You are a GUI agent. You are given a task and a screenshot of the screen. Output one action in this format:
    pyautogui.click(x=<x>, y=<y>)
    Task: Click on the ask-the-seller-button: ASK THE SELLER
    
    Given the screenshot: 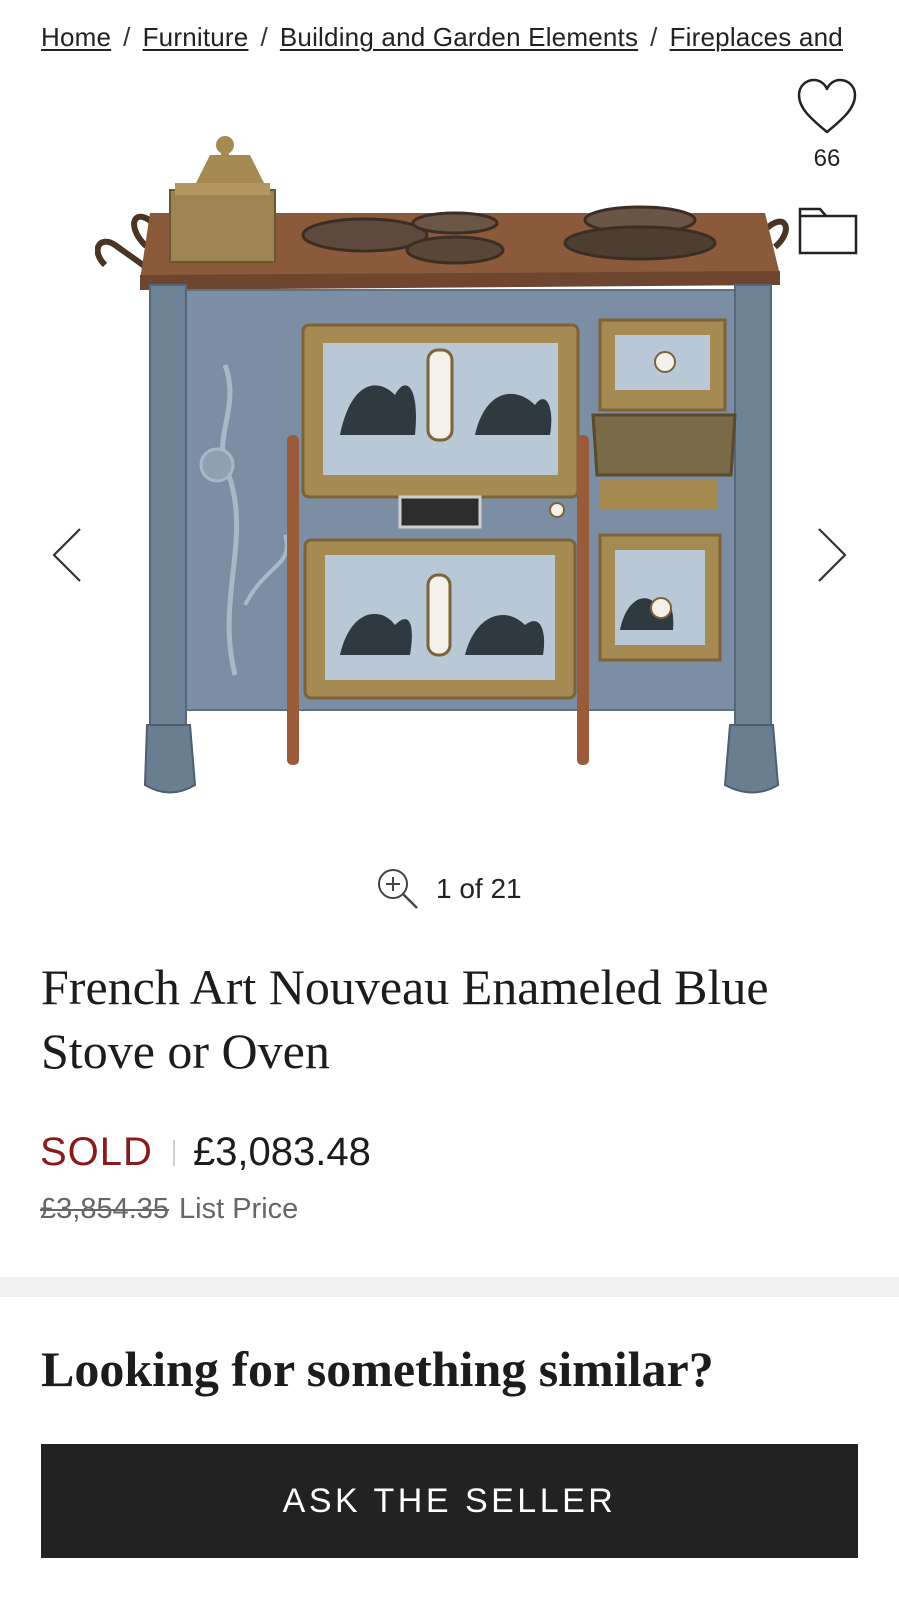 What is the action you would take?
    pyautogui.click(x=449, y=1501)
    